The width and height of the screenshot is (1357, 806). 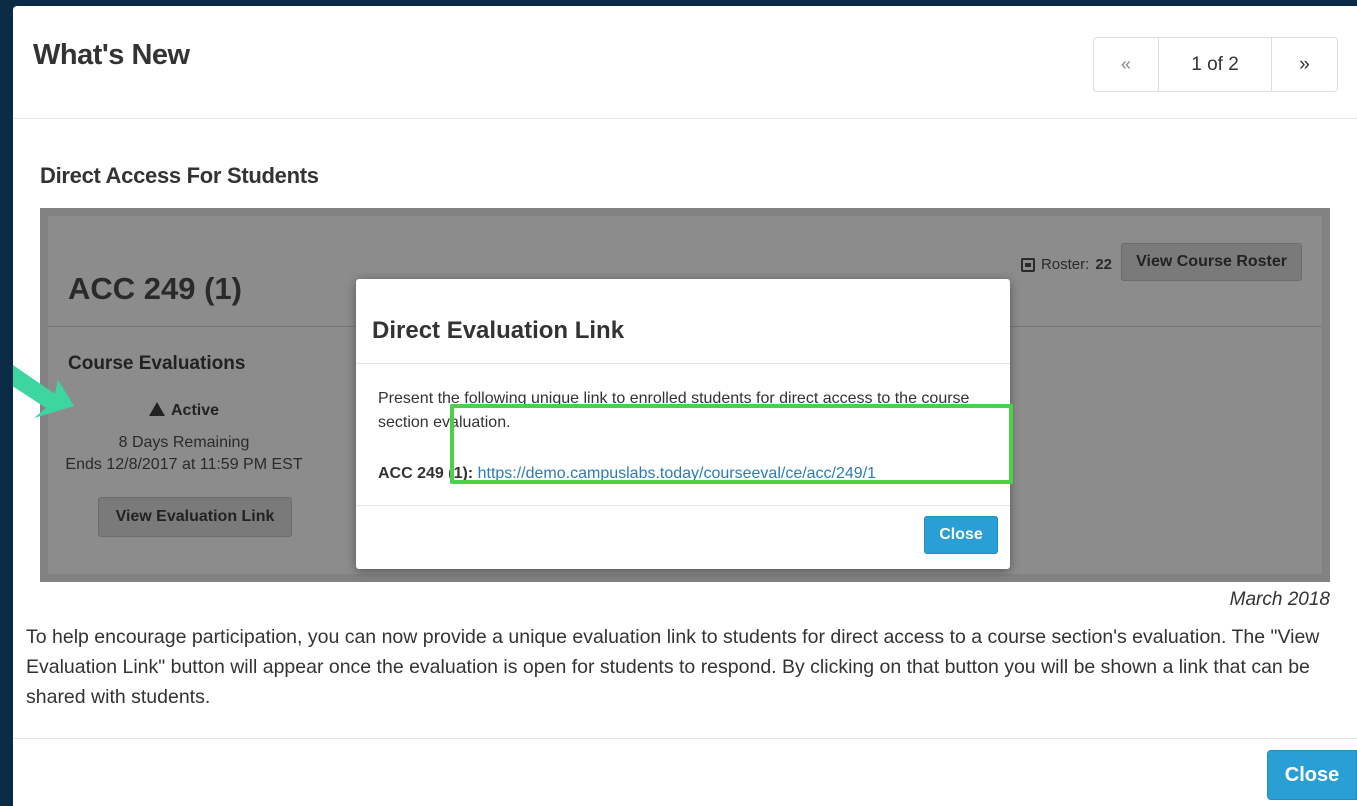 I want to click on roster-count: 22, so click(x=1103, y=264).